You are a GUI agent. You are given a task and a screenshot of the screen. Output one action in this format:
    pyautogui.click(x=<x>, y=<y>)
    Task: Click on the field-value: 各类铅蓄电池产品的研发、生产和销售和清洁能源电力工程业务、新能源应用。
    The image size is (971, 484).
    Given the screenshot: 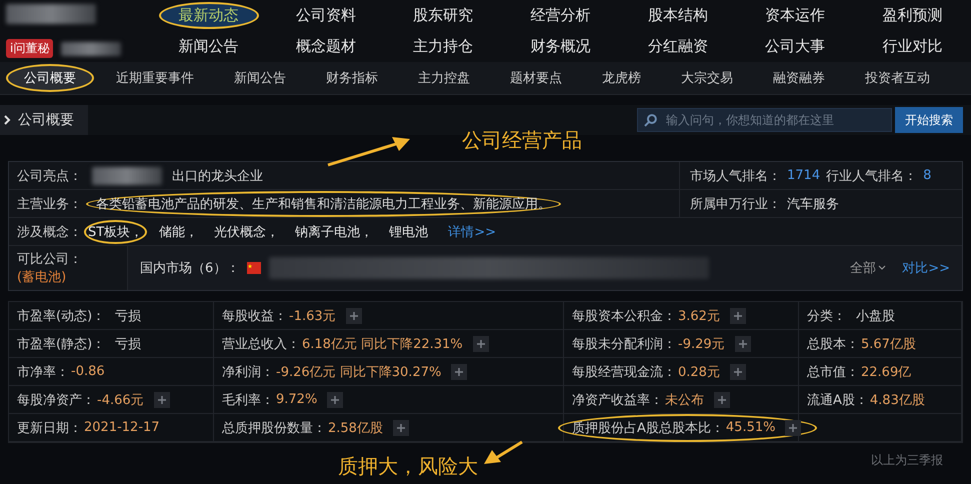 What is the action you would take?
    pyautogui.click(x=323, y=203)
    